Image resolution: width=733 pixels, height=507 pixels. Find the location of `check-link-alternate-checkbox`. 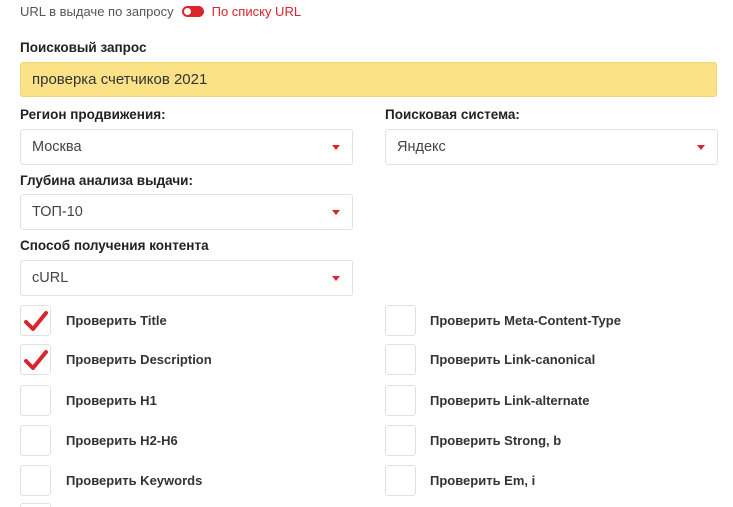

check-link-alternate-checkbox is located at coordinates (400, 400).